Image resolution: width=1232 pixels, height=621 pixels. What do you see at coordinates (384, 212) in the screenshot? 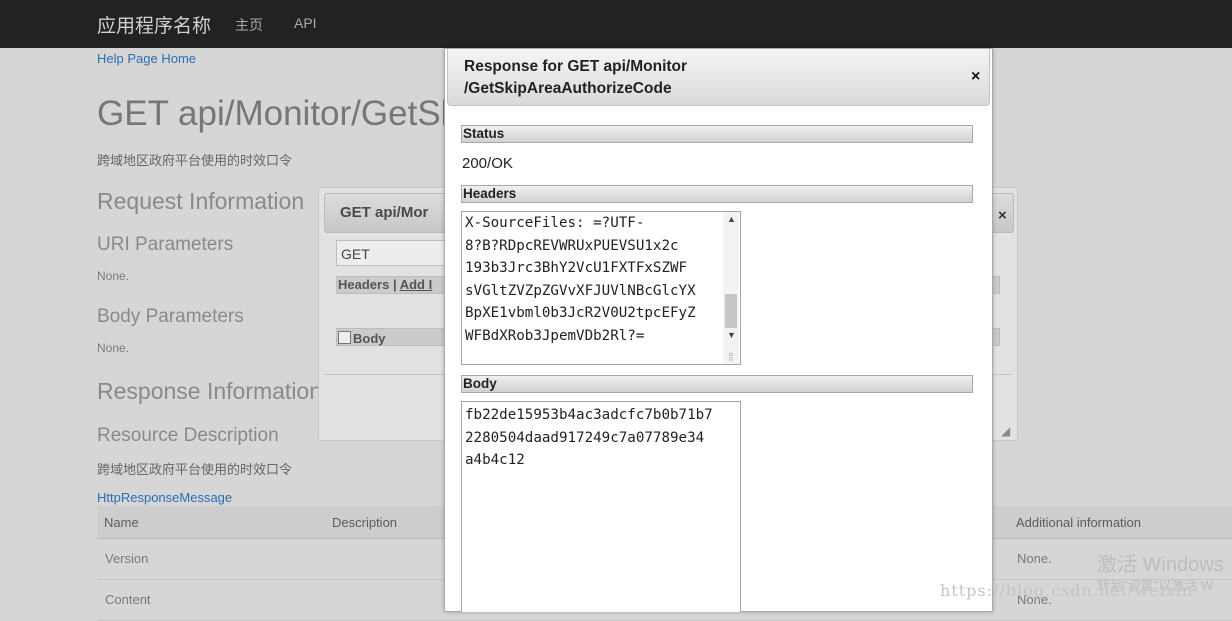
I see `test-dialog-title: GET api/Mor` at bounding box center [384, 212].